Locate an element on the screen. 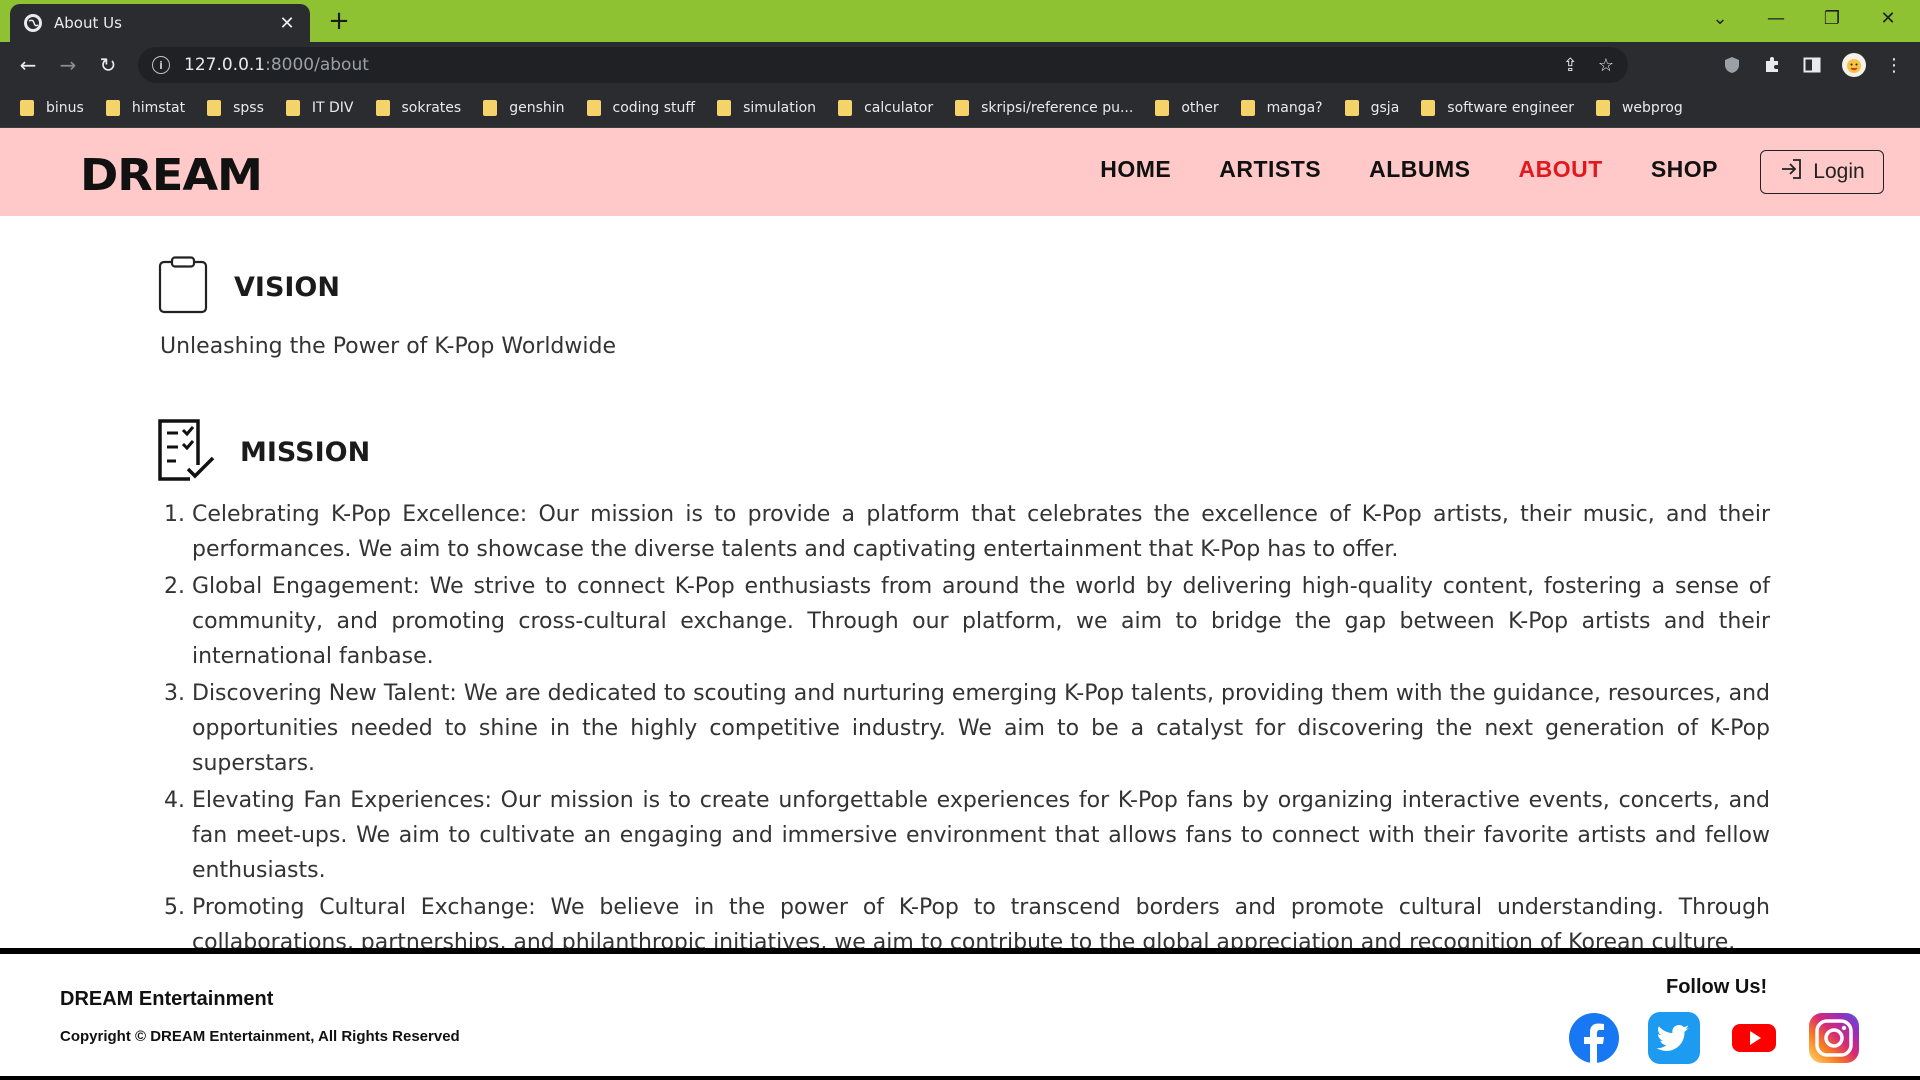 The height and width of the screenshot is (1080, 1920). back-arrow-icon: ← is located at coordinates (28, 65).